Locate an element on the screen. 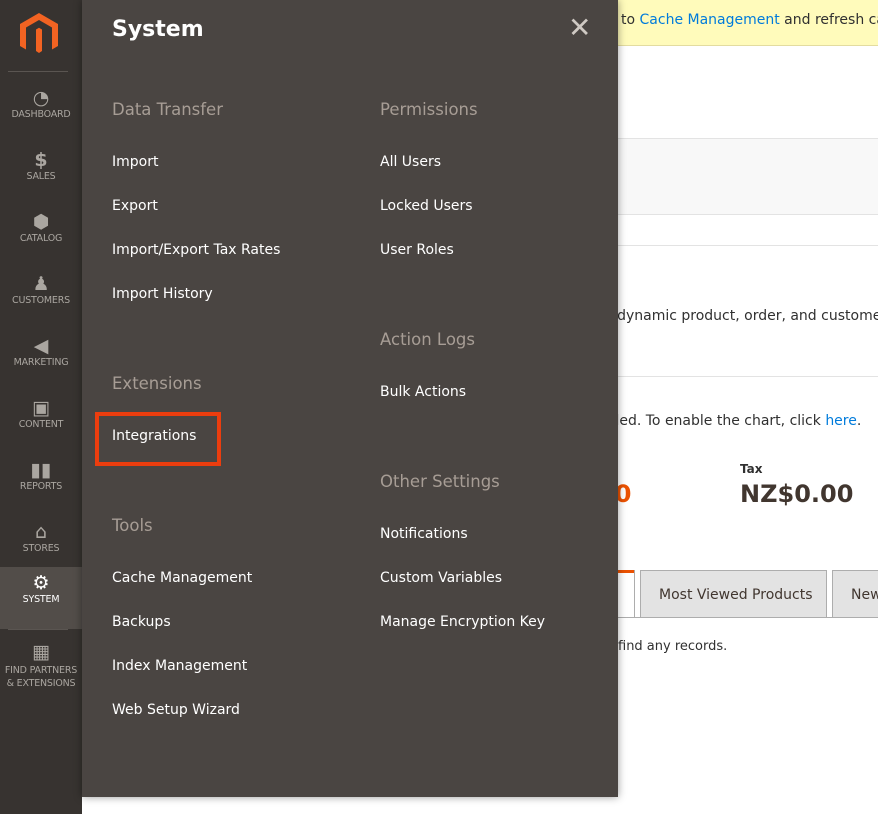  menu-item-import-export-tax-rates: Import/Export Tax Rates is located at coordinates (196, 250).